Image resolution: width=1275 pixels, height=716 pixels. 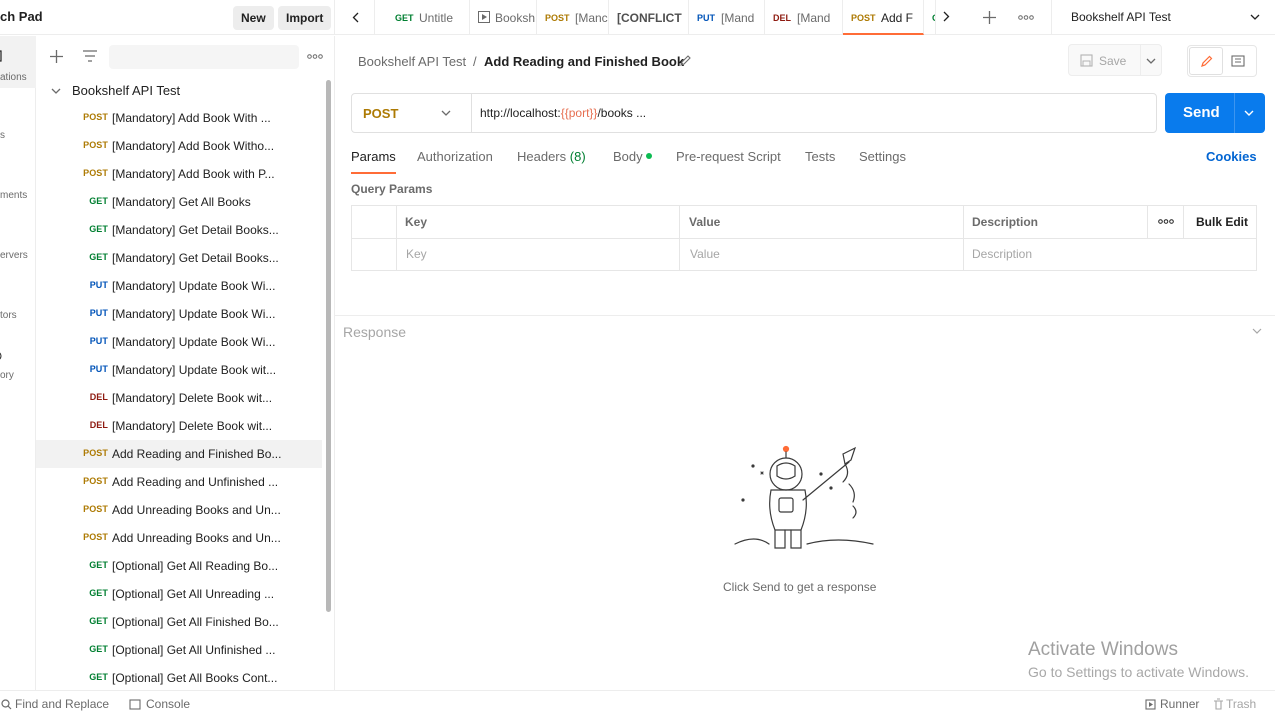 What do you see at coordinates (1222, 222) in the screenshot?
I see `bulk-edit-button: Bulk Edit` at bounding box center [1222, 222].